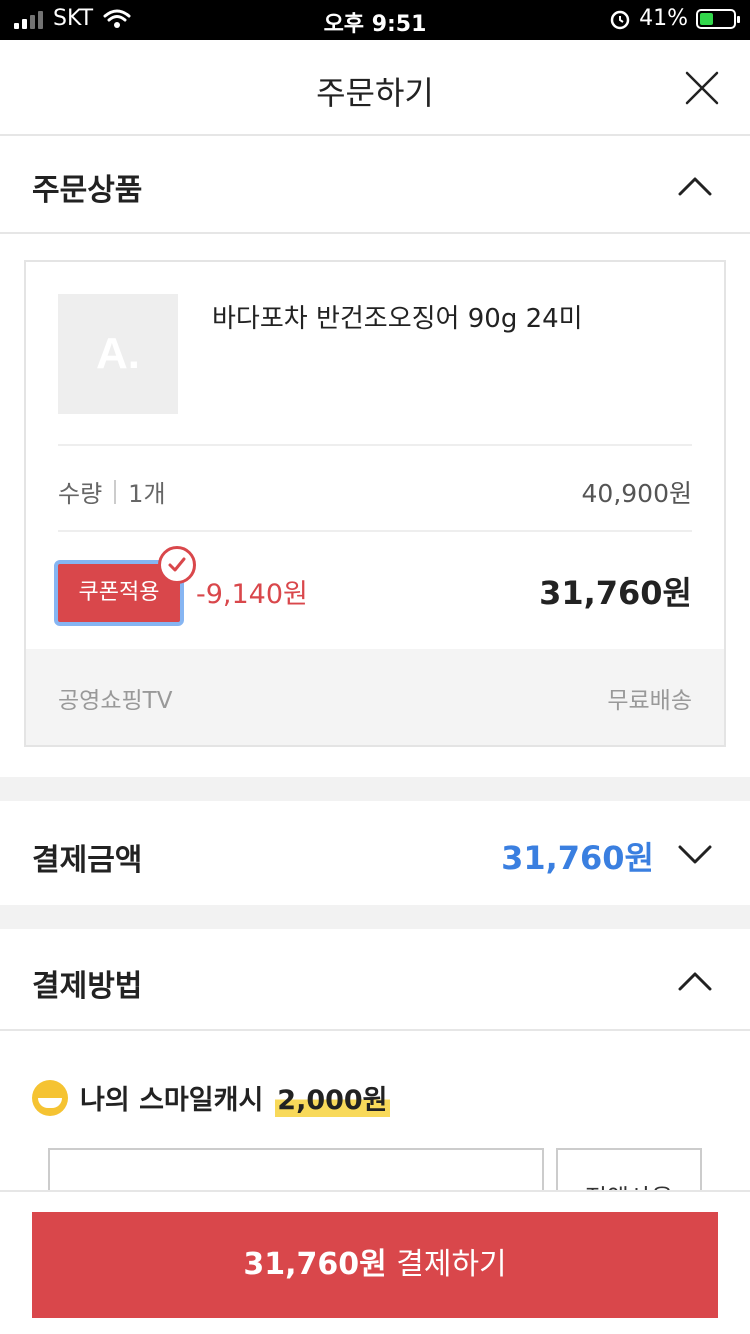 Image resolution: width=750 pixels, height=1334 pixels. I want to click on product-thumbnail: A., so click(118, 354).